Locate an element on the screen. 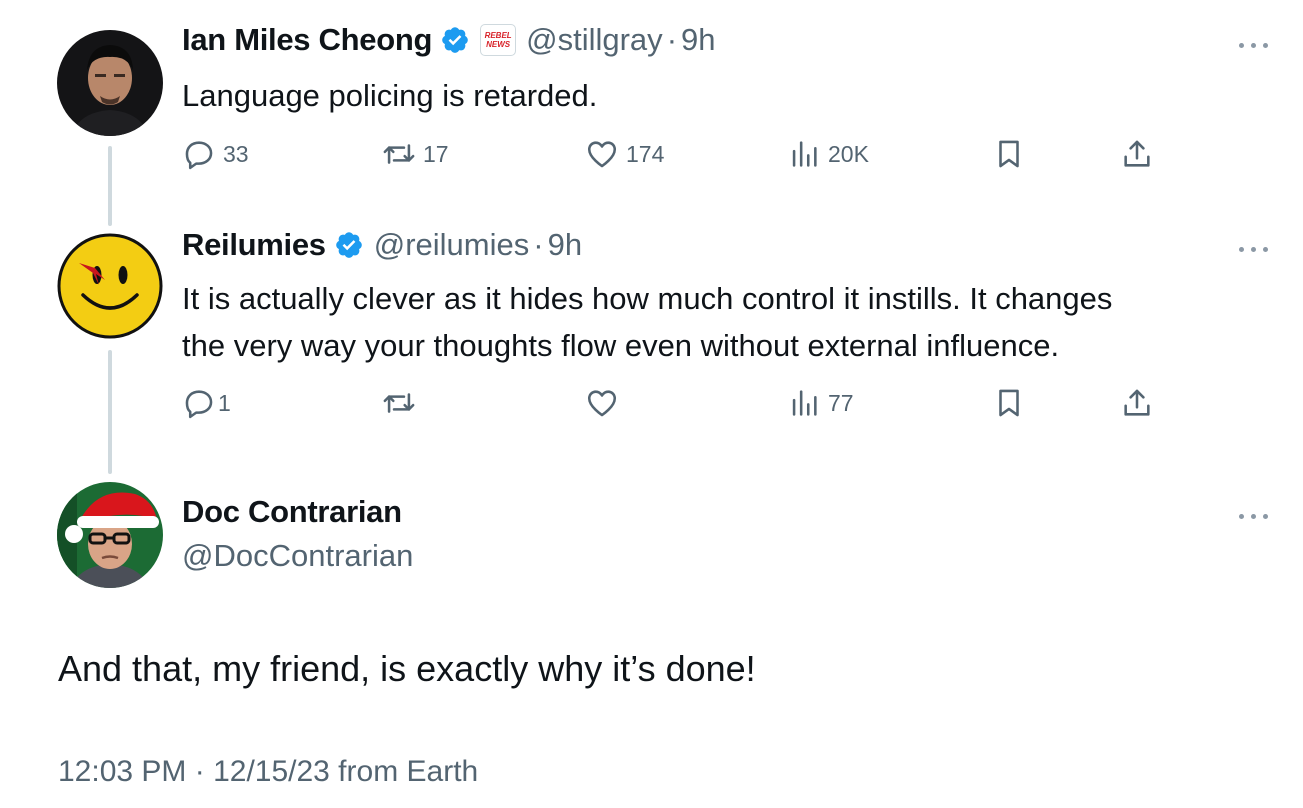 The image size is (1303, 808). author-name: Ian Miles Cheong is located at coordinates (307, 40).